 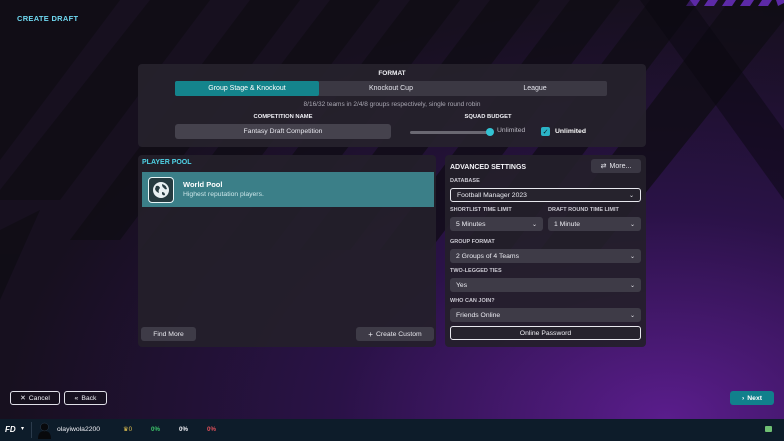 I want to click on shortlist-time-dropdown: 5 Minutes ⌄, so click(x=496, y=224).